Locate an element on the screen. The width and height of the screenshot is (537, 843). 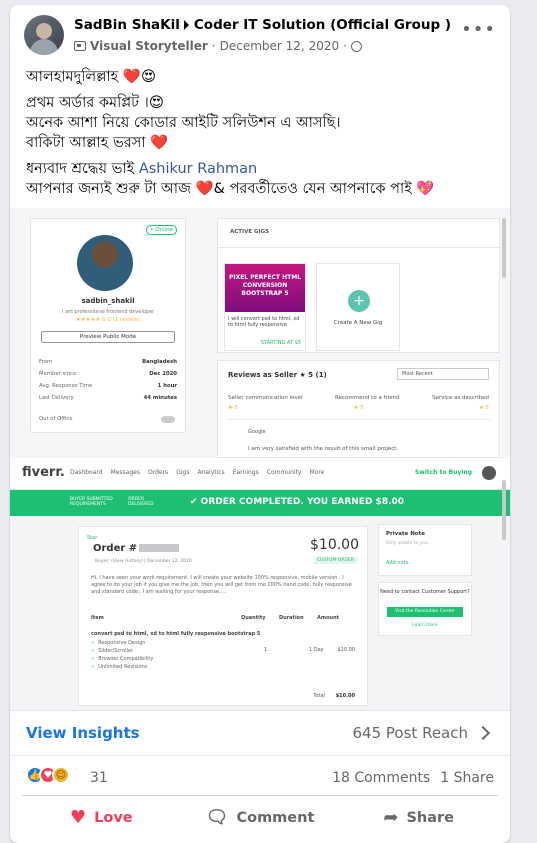
love-label: Love is located at coordinates (113, 817).